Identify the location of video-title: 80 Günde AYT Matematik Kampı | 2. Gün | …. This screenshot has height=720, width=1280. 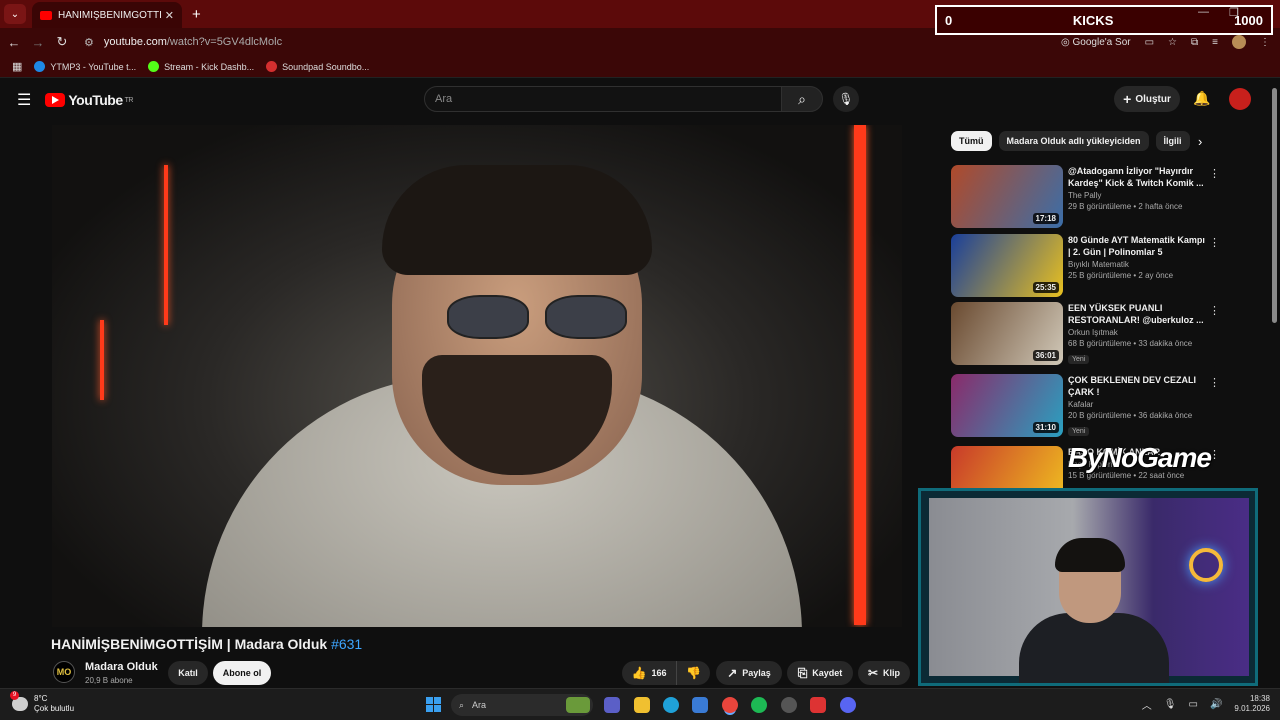
(1138, 246).